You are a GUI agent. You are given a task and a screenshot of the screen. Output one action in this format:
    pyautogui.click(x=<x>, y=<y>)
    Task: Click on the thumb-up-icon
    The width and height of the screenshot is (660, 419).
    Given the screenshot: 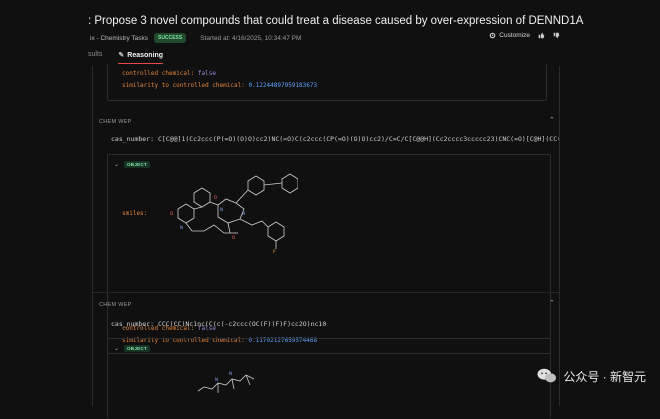 What is the action you would take?
    pyautogui.click(x=541, y=35)
    